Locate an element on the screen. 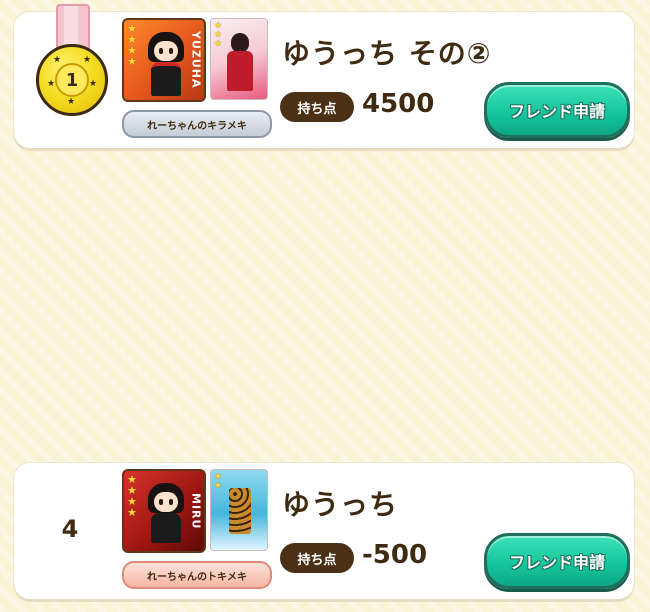  character-avatar: ★ ★ ★ ★ YUZUHA is located at coordinates (164, 60).